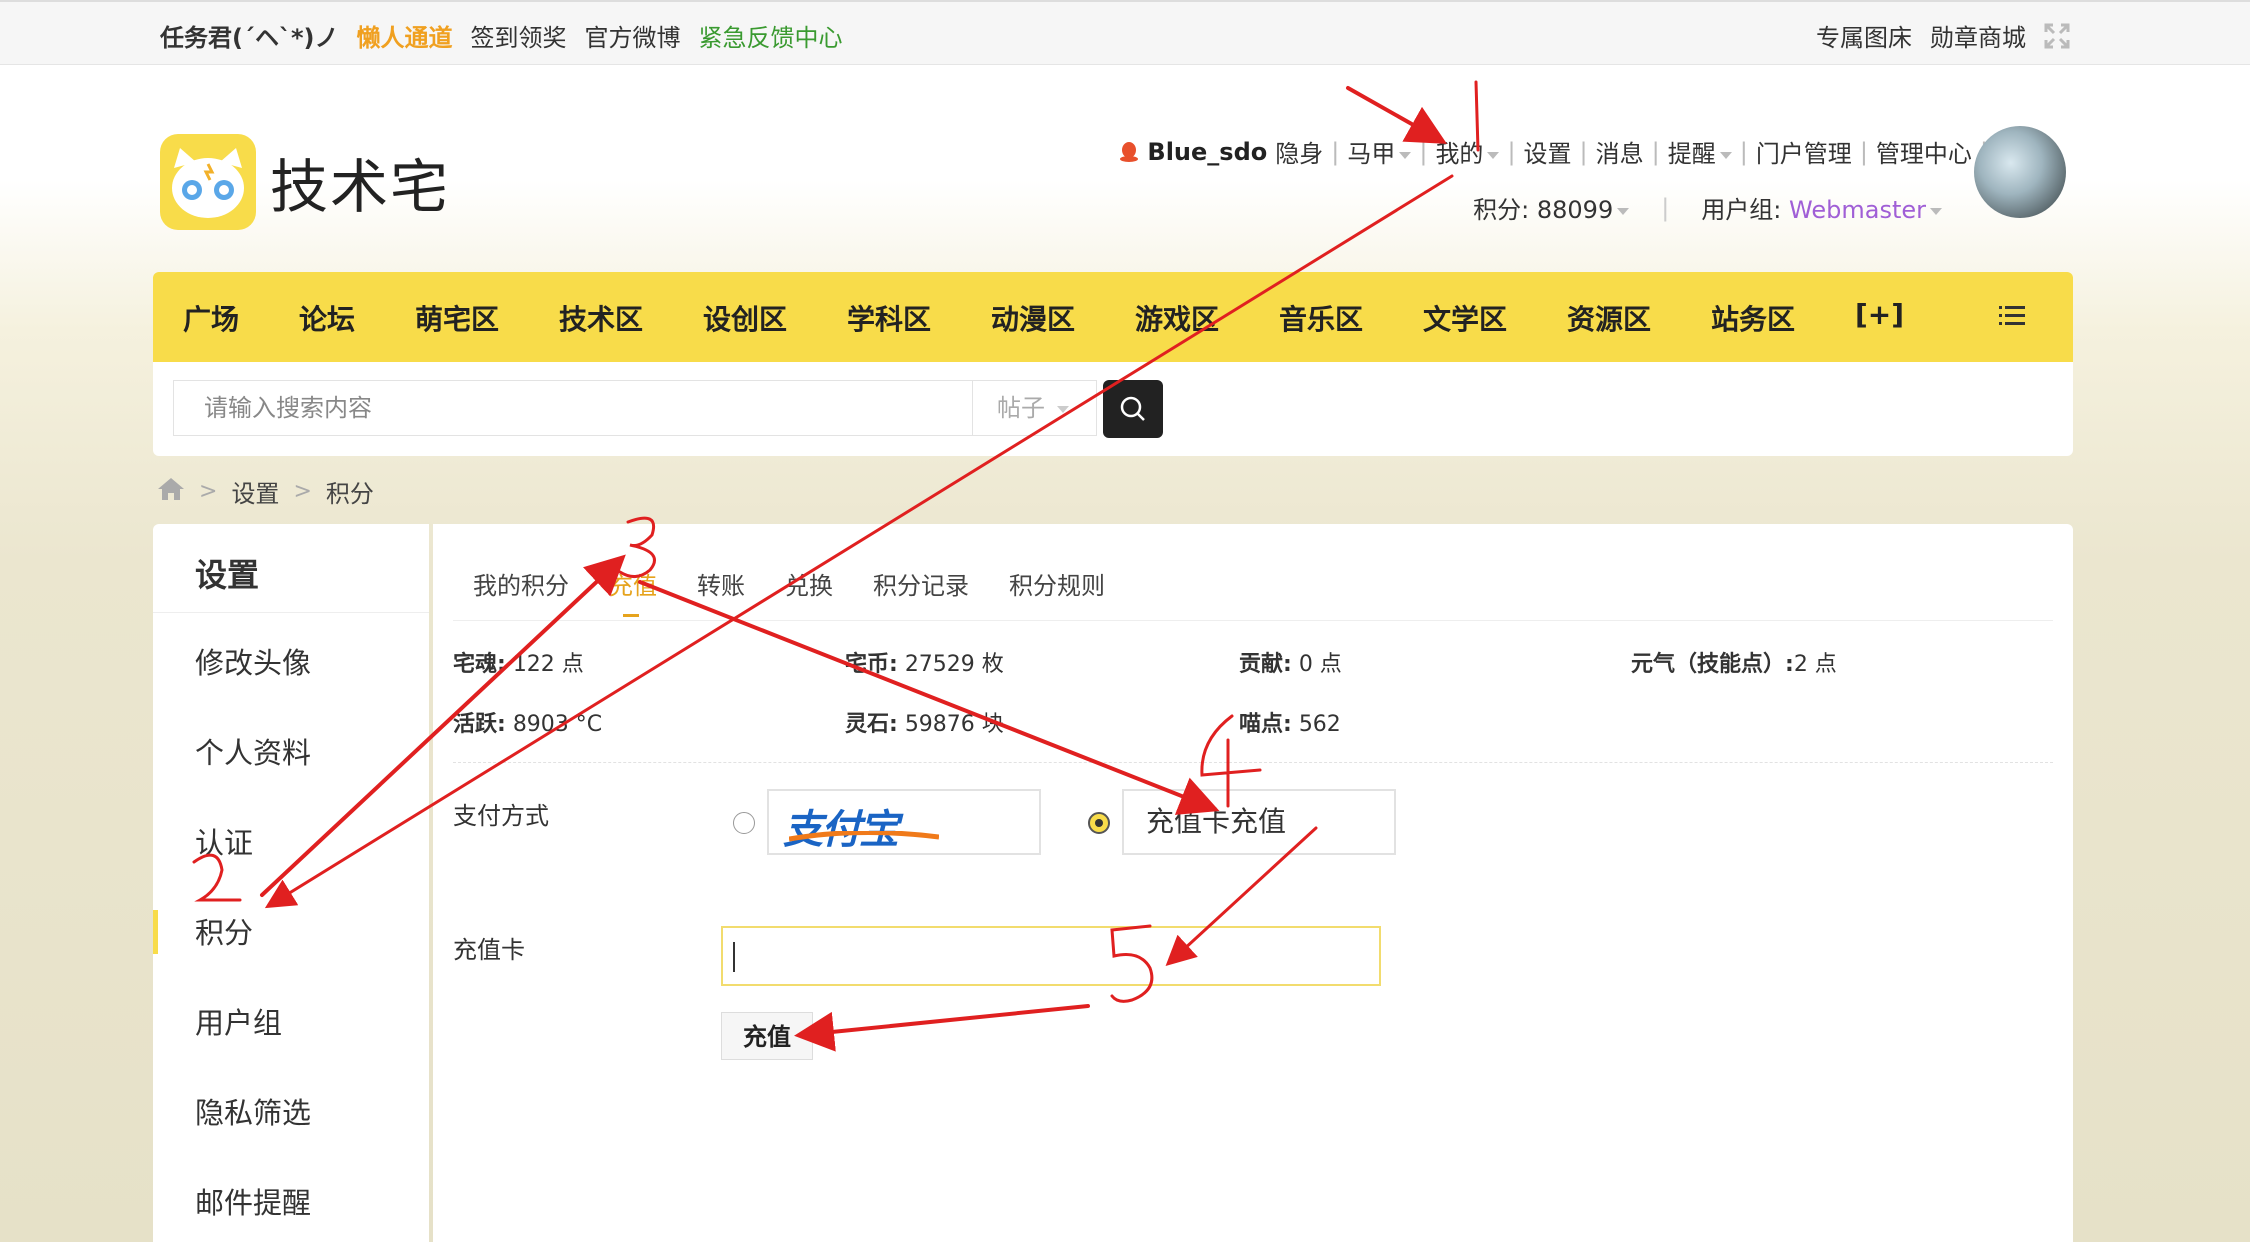 This screenshot has width=2250, height=1242. I want to click on search-input: 请输入搜索内容, so click(573, 408).